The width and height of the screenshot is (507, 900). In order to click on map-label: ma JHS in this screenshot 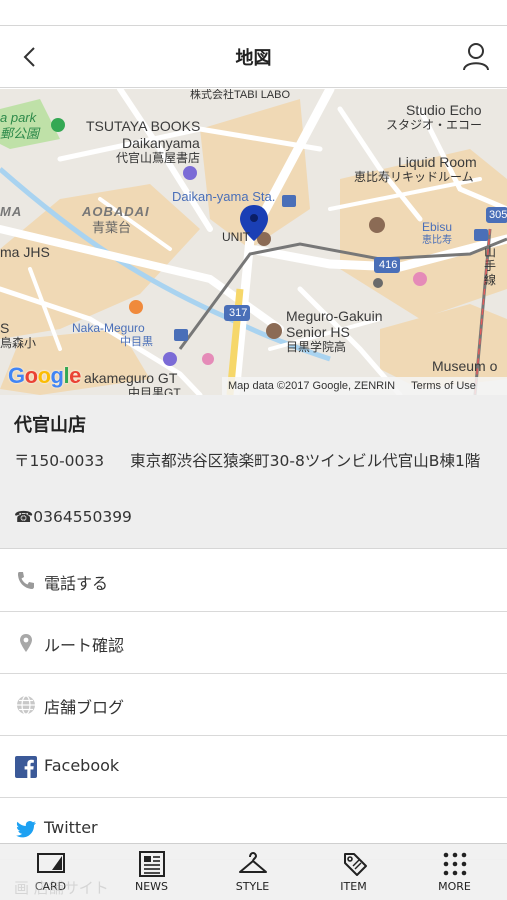, I will do `click(25, 252)`.